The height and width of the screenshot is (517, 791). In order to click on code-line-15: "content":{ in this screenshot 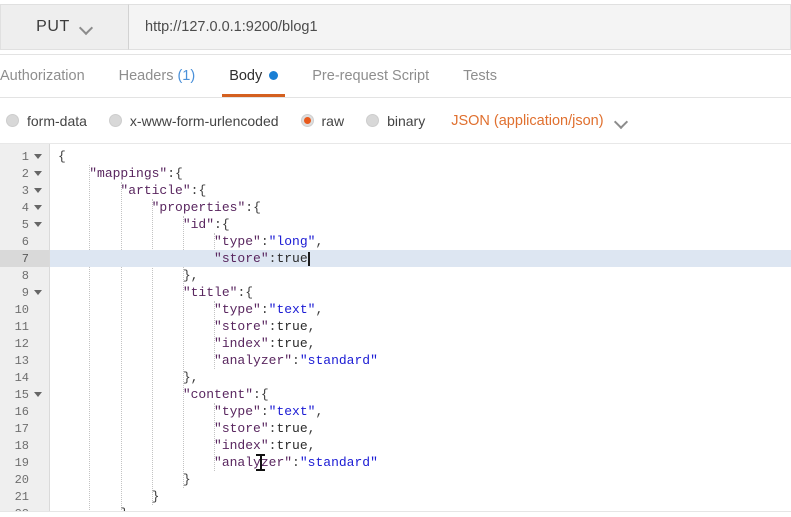, I will do `click(420, 394)`.